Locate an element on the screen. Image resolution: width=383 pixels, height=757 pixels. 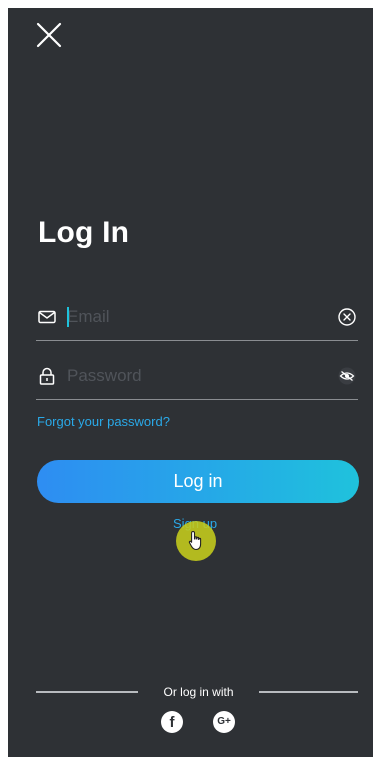
close-icon is located at coordinates (49, 35).